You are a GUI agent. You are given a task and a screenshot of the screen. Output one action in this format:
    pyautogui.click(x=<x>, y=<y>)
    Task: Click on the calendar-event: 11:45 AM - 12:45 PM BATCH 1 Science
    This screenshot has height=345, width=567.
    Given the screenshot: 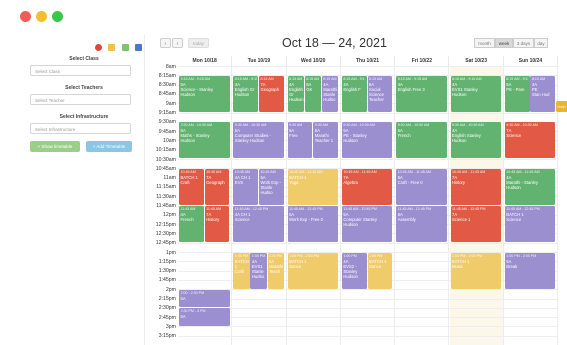 What is the action you would take?
    pyautogui.click(x=530, y=224)
    